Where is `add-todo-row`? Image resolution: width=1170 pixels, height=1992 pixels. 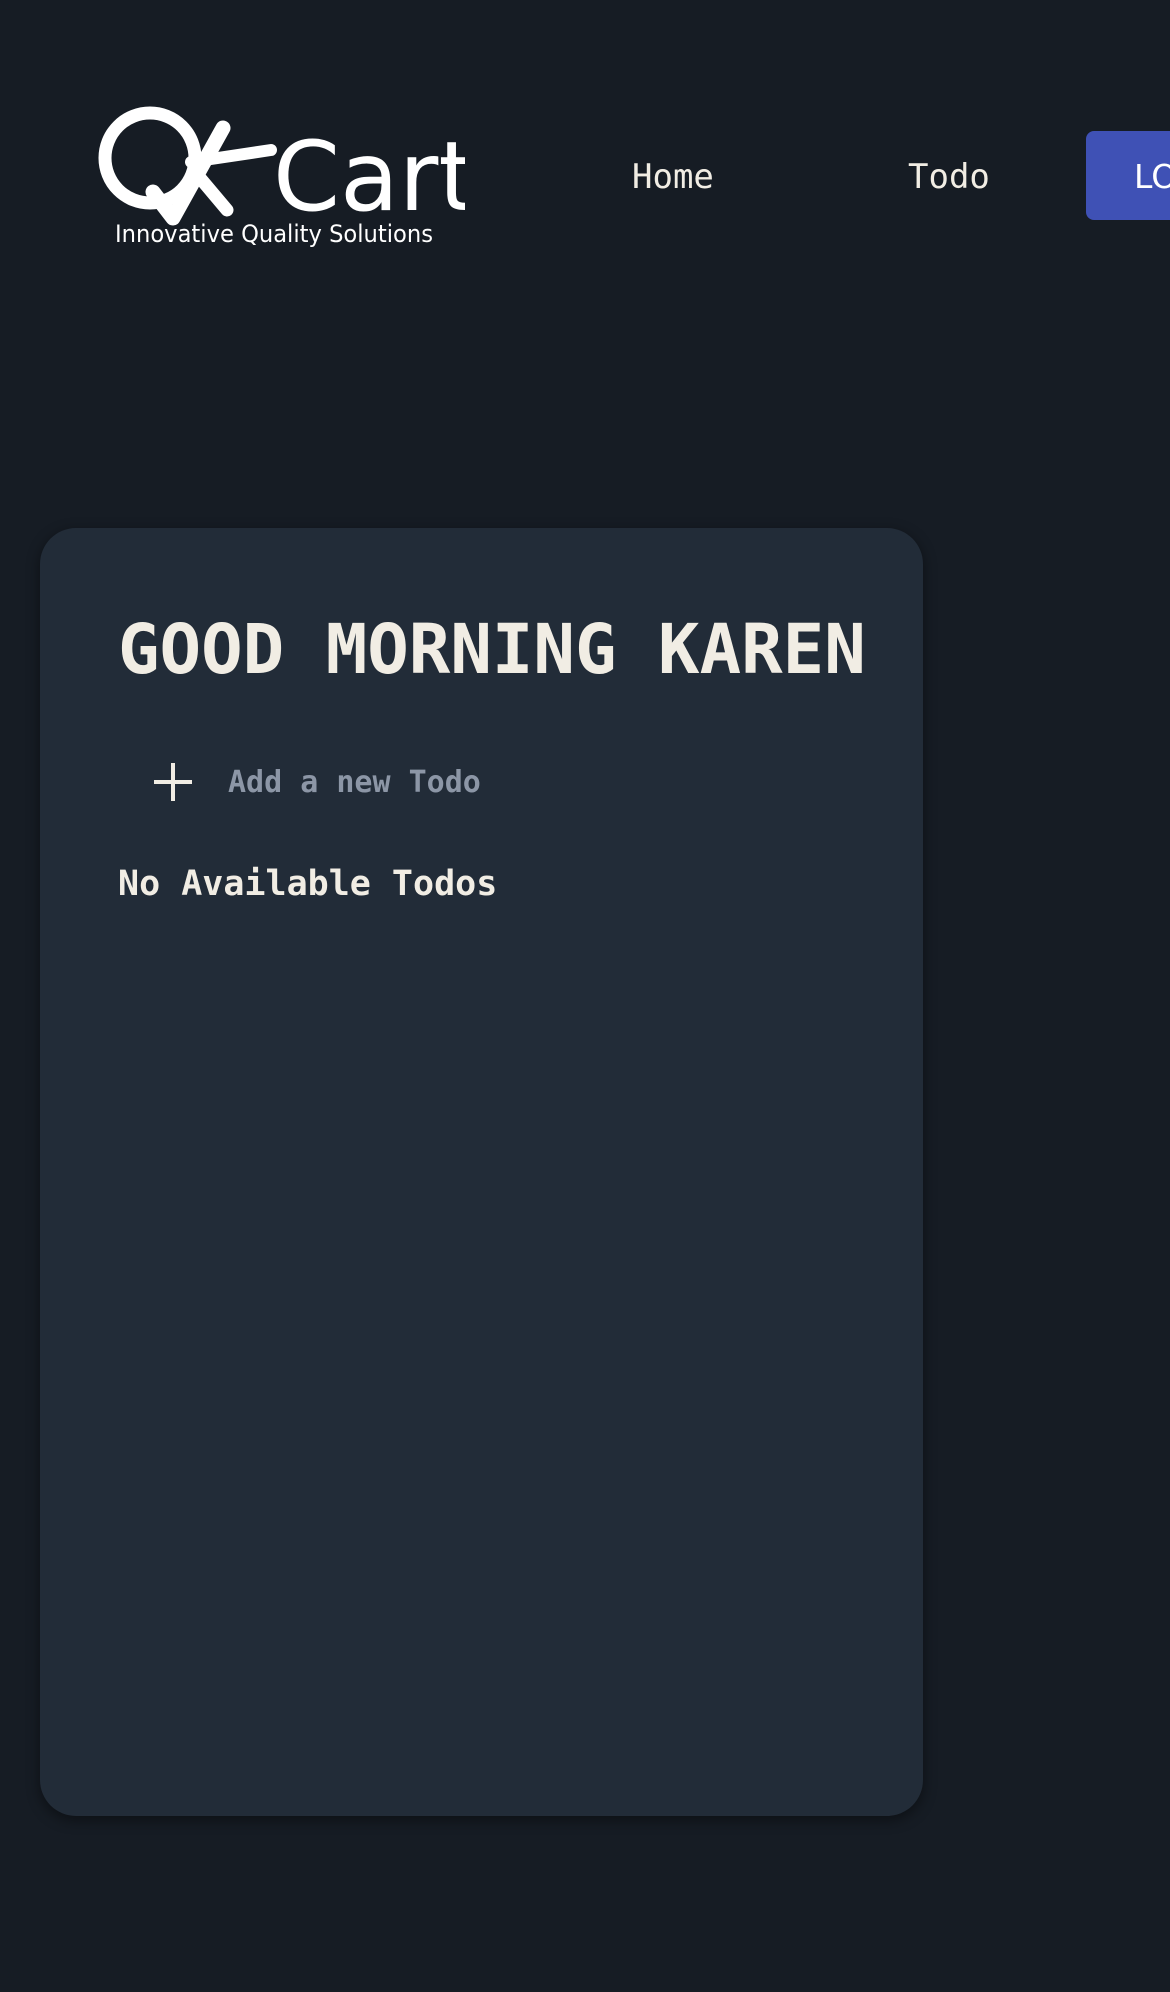 add-todo-row is located at coordinates (500, 782).